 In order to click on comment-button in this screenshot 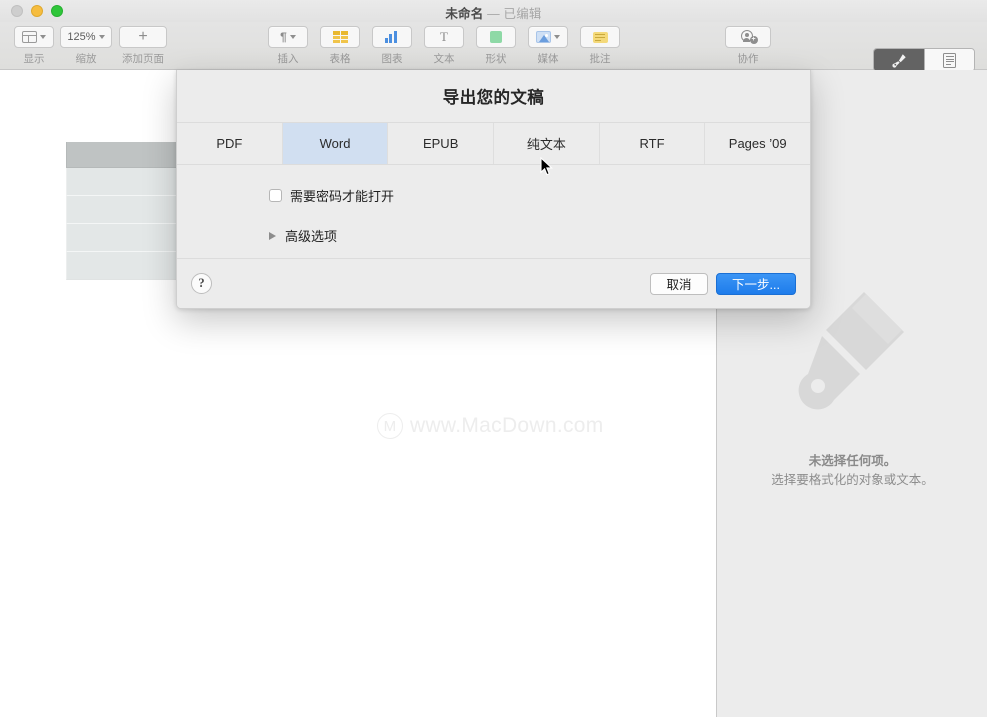, I will do `click(600, 37)`.